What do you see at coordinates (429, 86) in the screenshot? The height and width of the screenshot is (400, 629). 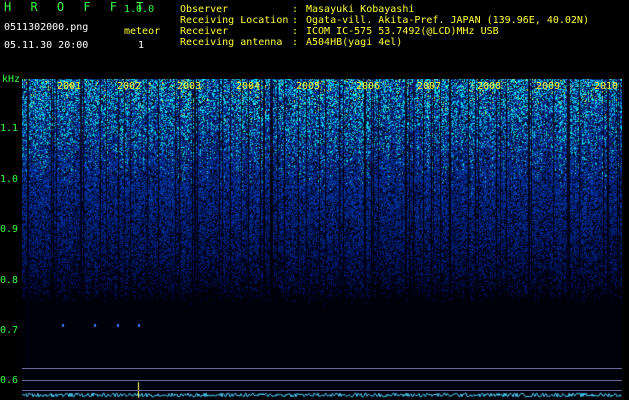 I see `time-marker: 2007` at bounding box center [429, 86].